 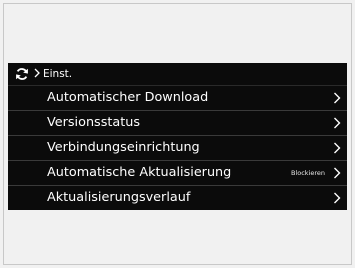 I want to click on menu-item-status-value: Blockieren, so click(x=307, y=173).